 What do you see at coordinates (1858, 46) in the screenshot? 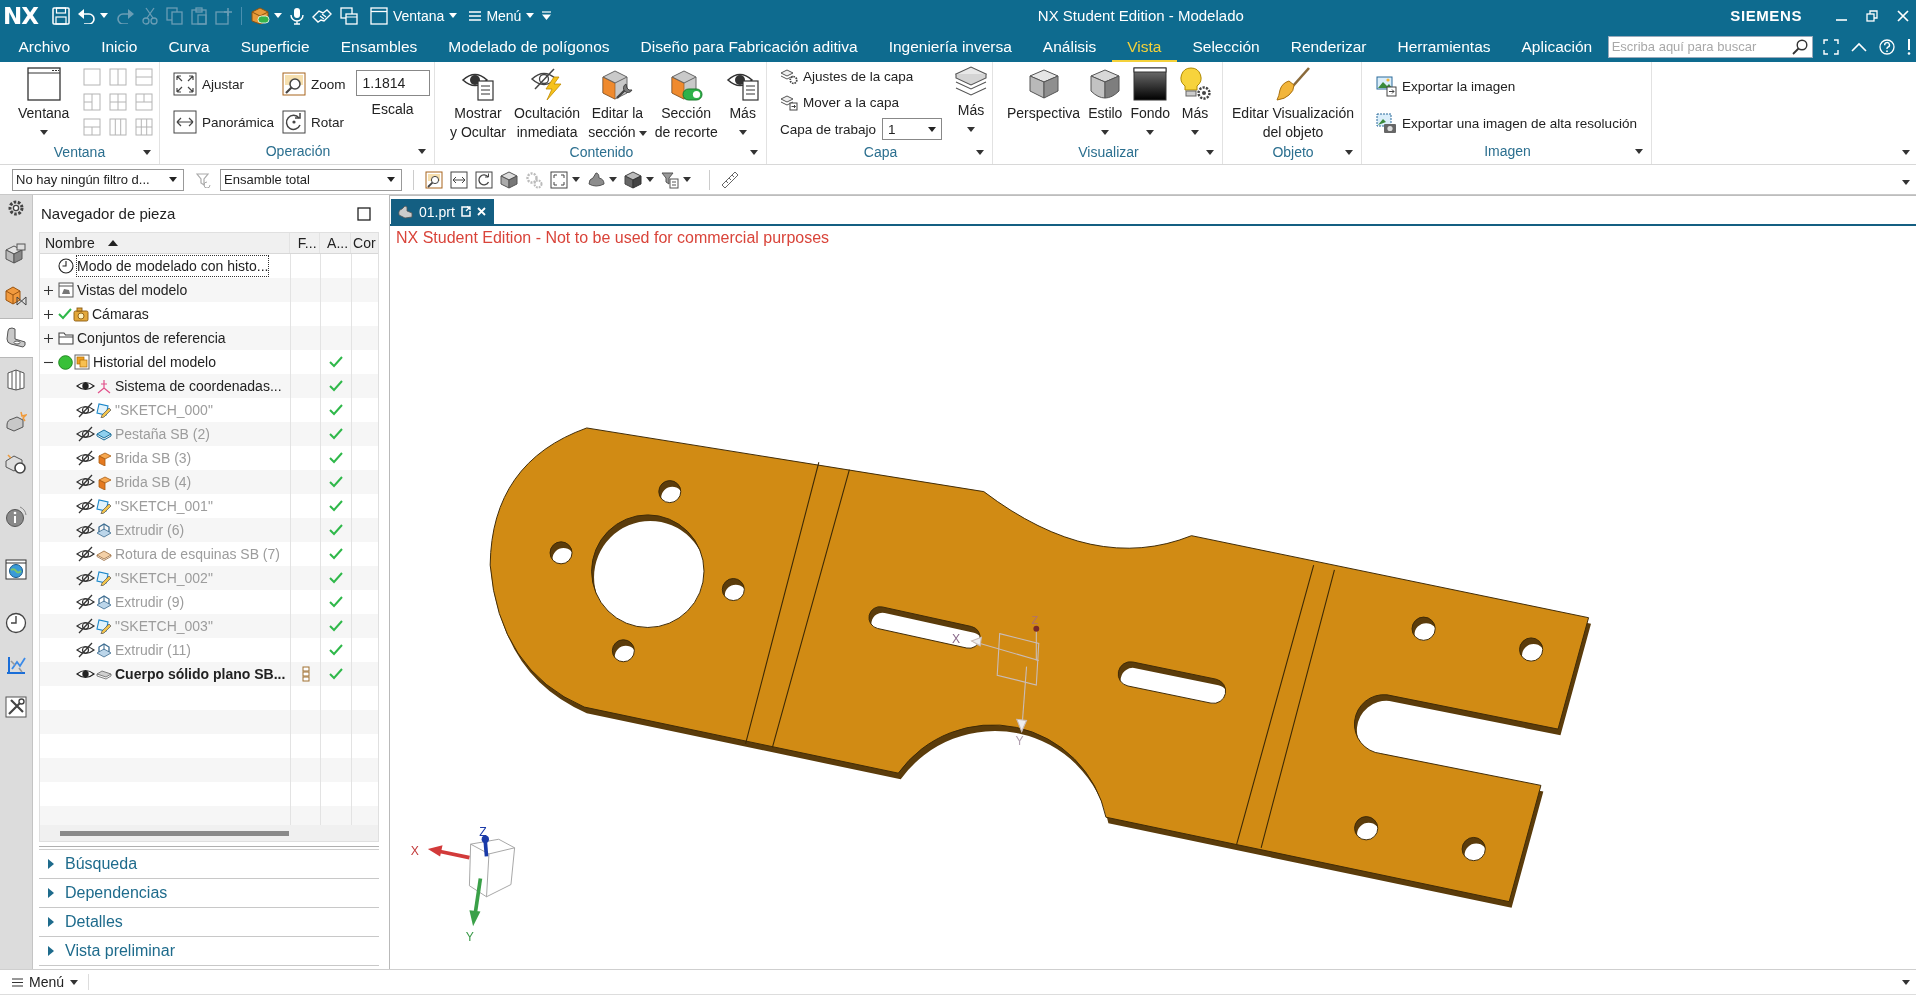
I see `chevron-up-icon` at bounding box center [1858, 46].